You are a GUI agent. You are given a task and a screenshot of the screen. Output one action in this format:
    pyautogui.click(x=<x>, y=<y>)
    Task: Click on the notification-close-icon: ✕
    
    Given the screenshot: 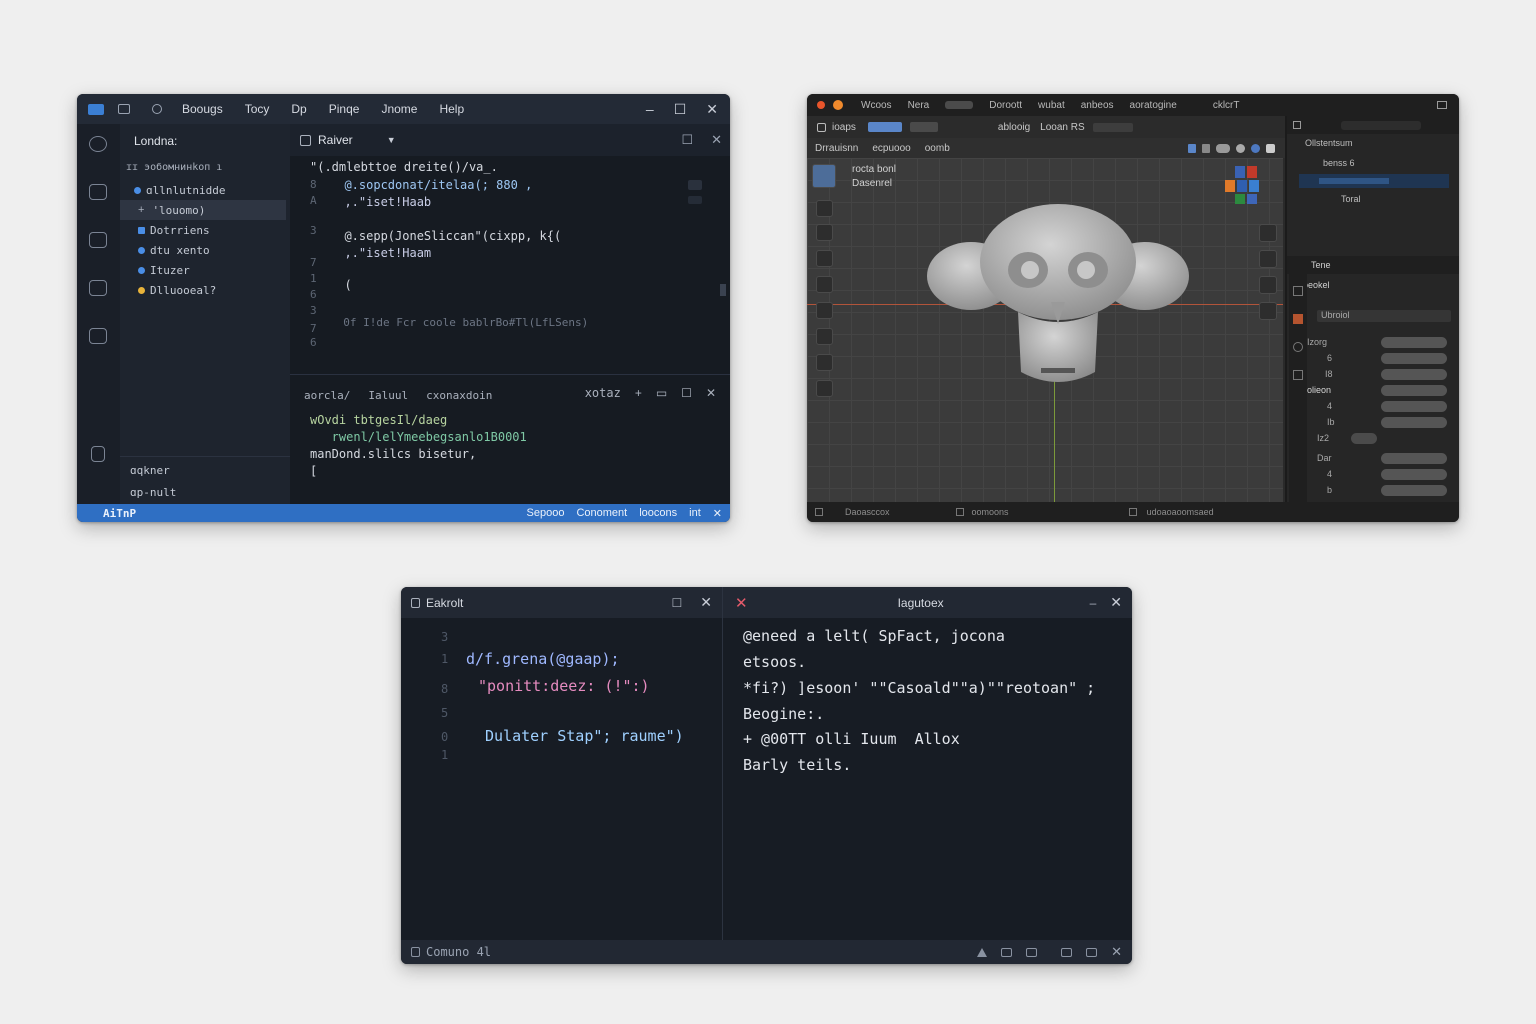 What is the action you would take?
    pyautogui.click(x=717, y=513)
    